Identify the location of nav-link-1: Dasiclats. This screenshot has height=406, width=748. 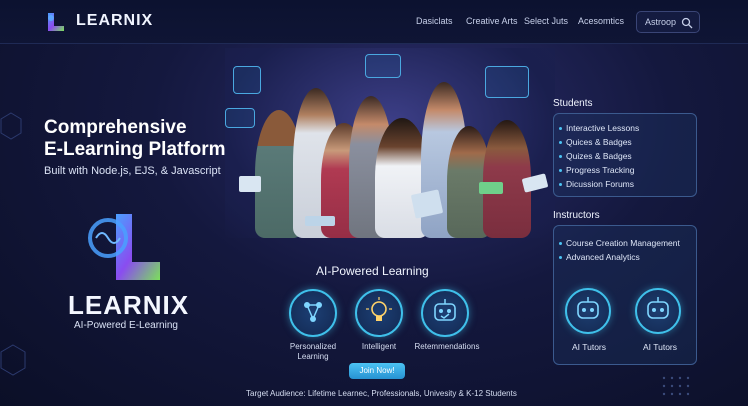
(434, 21).